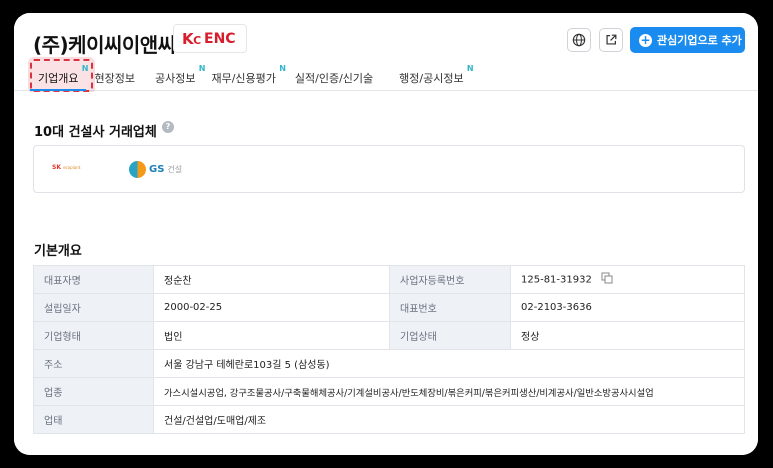  What do you see at coordinates (155, 169) in the screenshot?
I see `partner-logo-gs: GS 건설` at bounding box center [155, 169].